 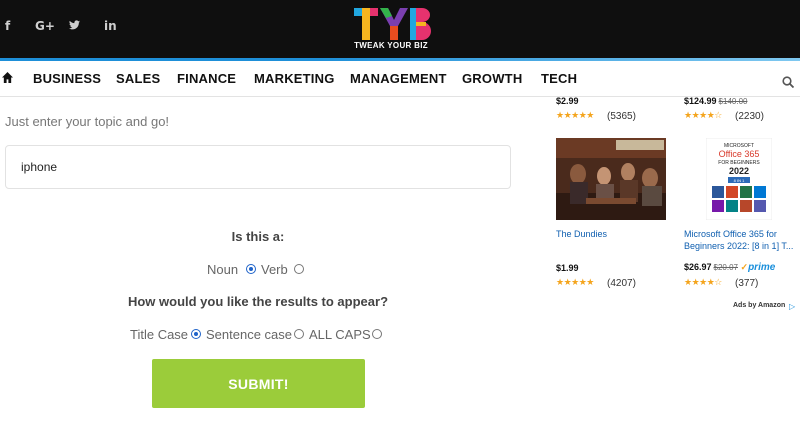 What do you see at coordinates (746, 283) in the screenshot?
I see `ad-item2-reviews: (377)` at bounding box center [746, 283].